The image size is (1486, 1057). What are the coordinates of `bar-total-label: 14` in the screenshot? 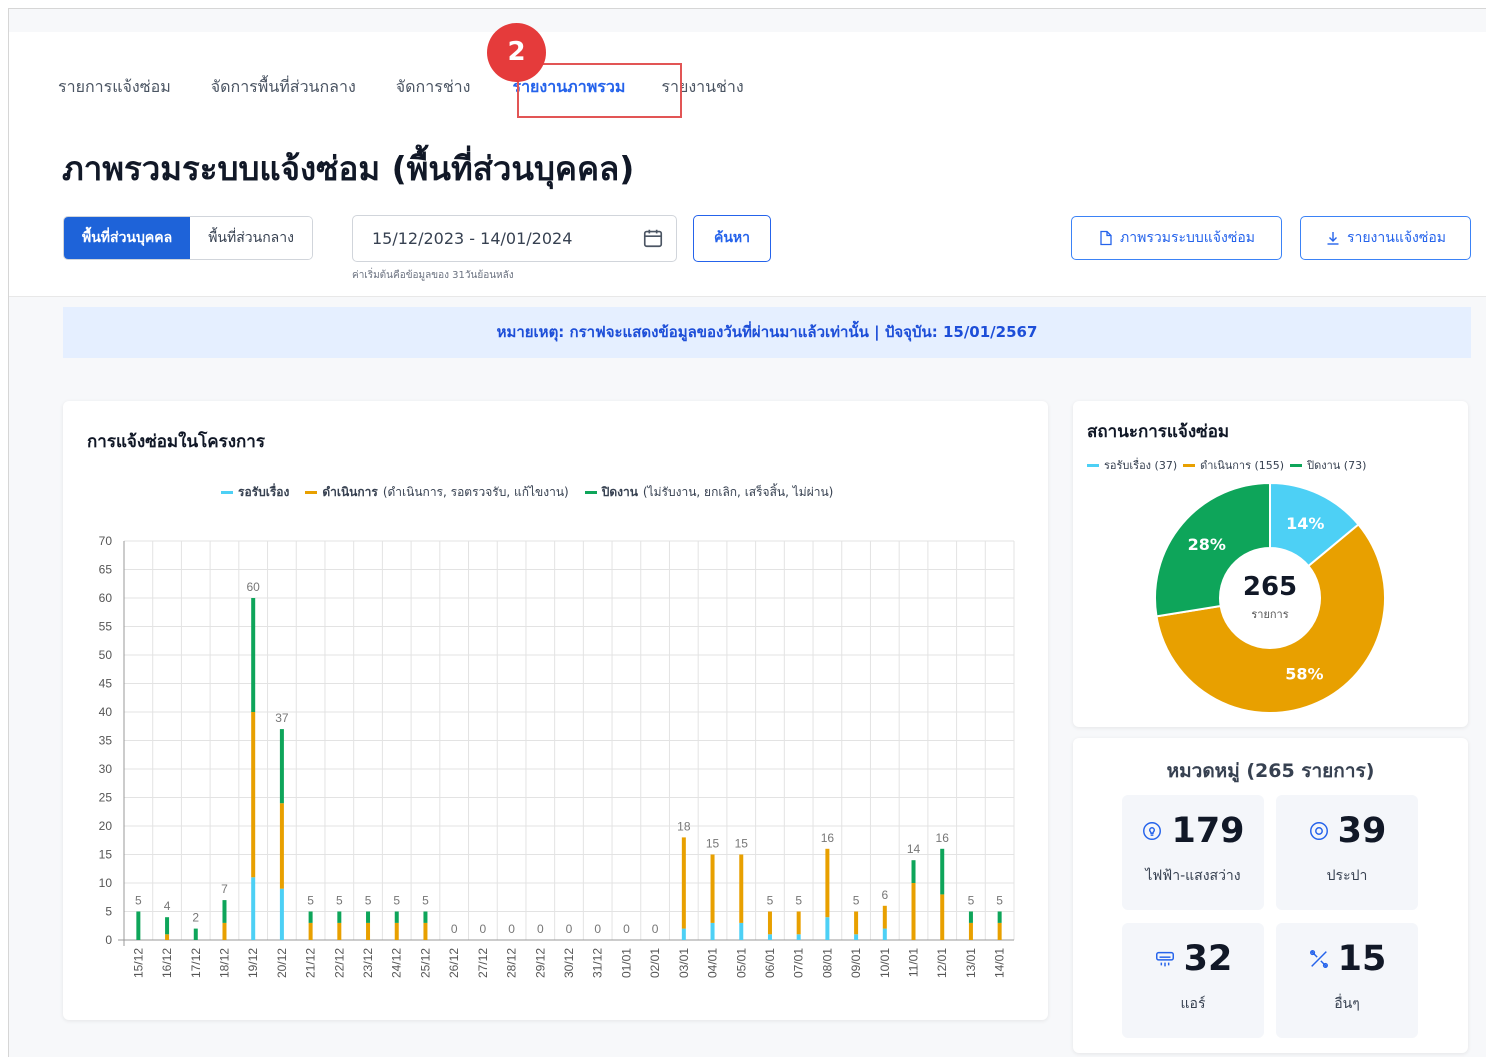 It's located at (914, 849).